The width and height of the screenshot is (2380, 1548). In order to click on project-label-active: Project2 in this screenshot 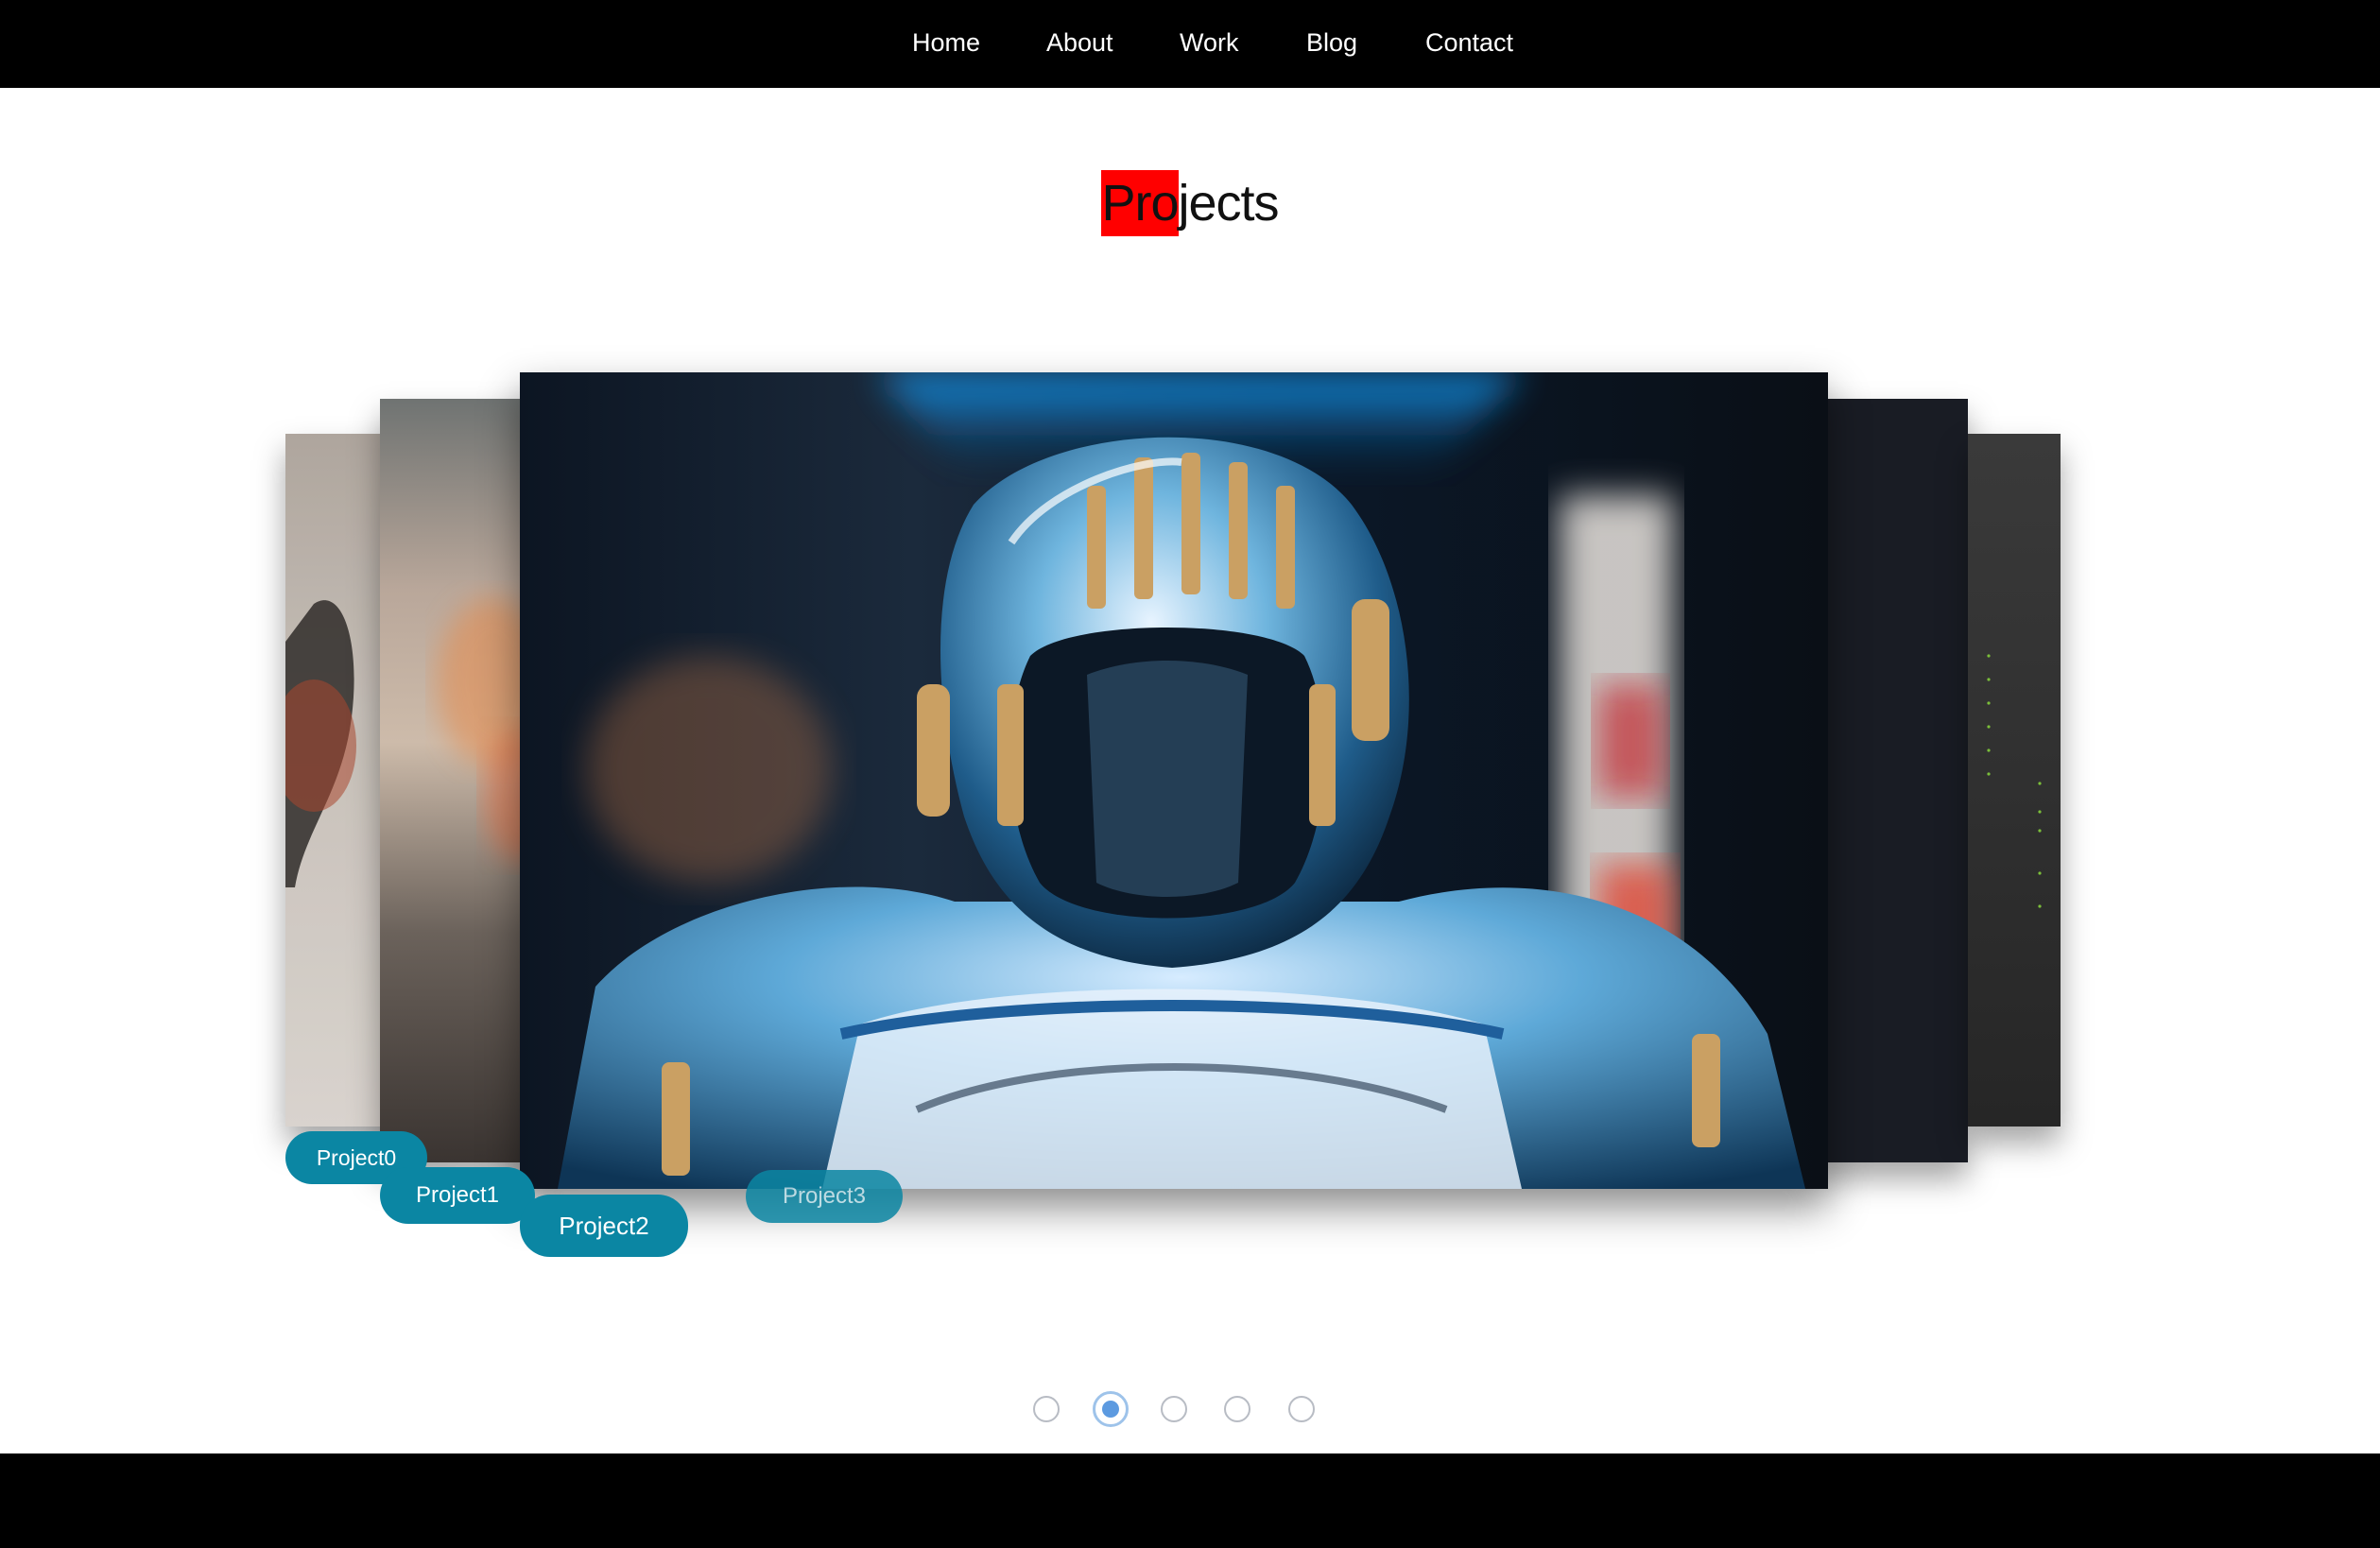, I will do `click(604, 1226)`.